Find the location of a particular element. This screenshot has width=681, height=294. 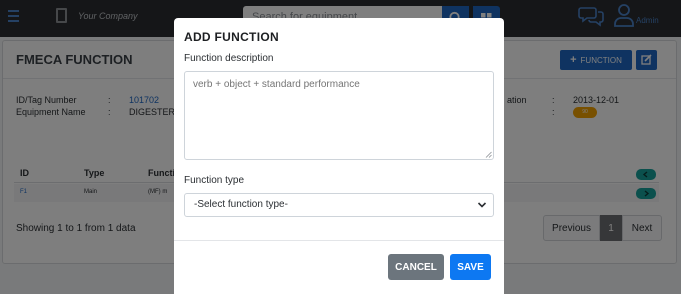

function-type-select: -Select function type- is located at coordinates (339, 205).